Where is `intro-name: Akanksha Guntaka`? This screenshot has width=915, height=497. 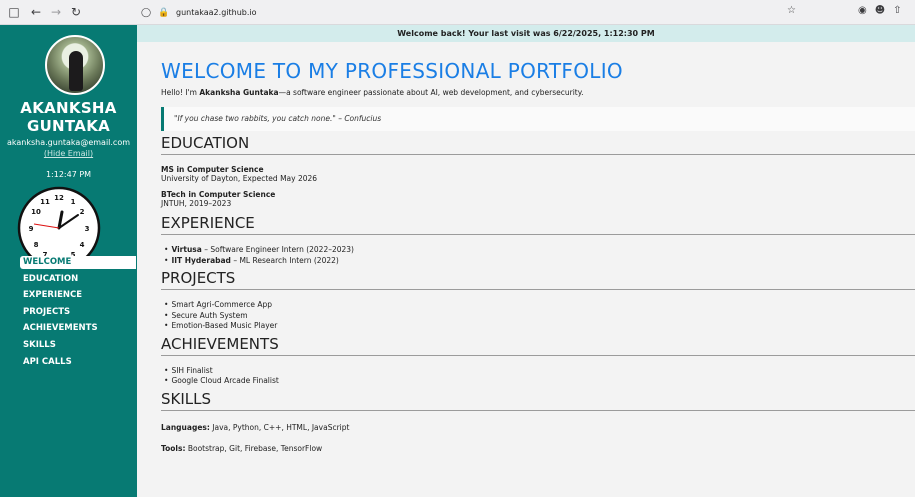
intro-name: Akanksha Guntaka is located at coordinates (239, 92).